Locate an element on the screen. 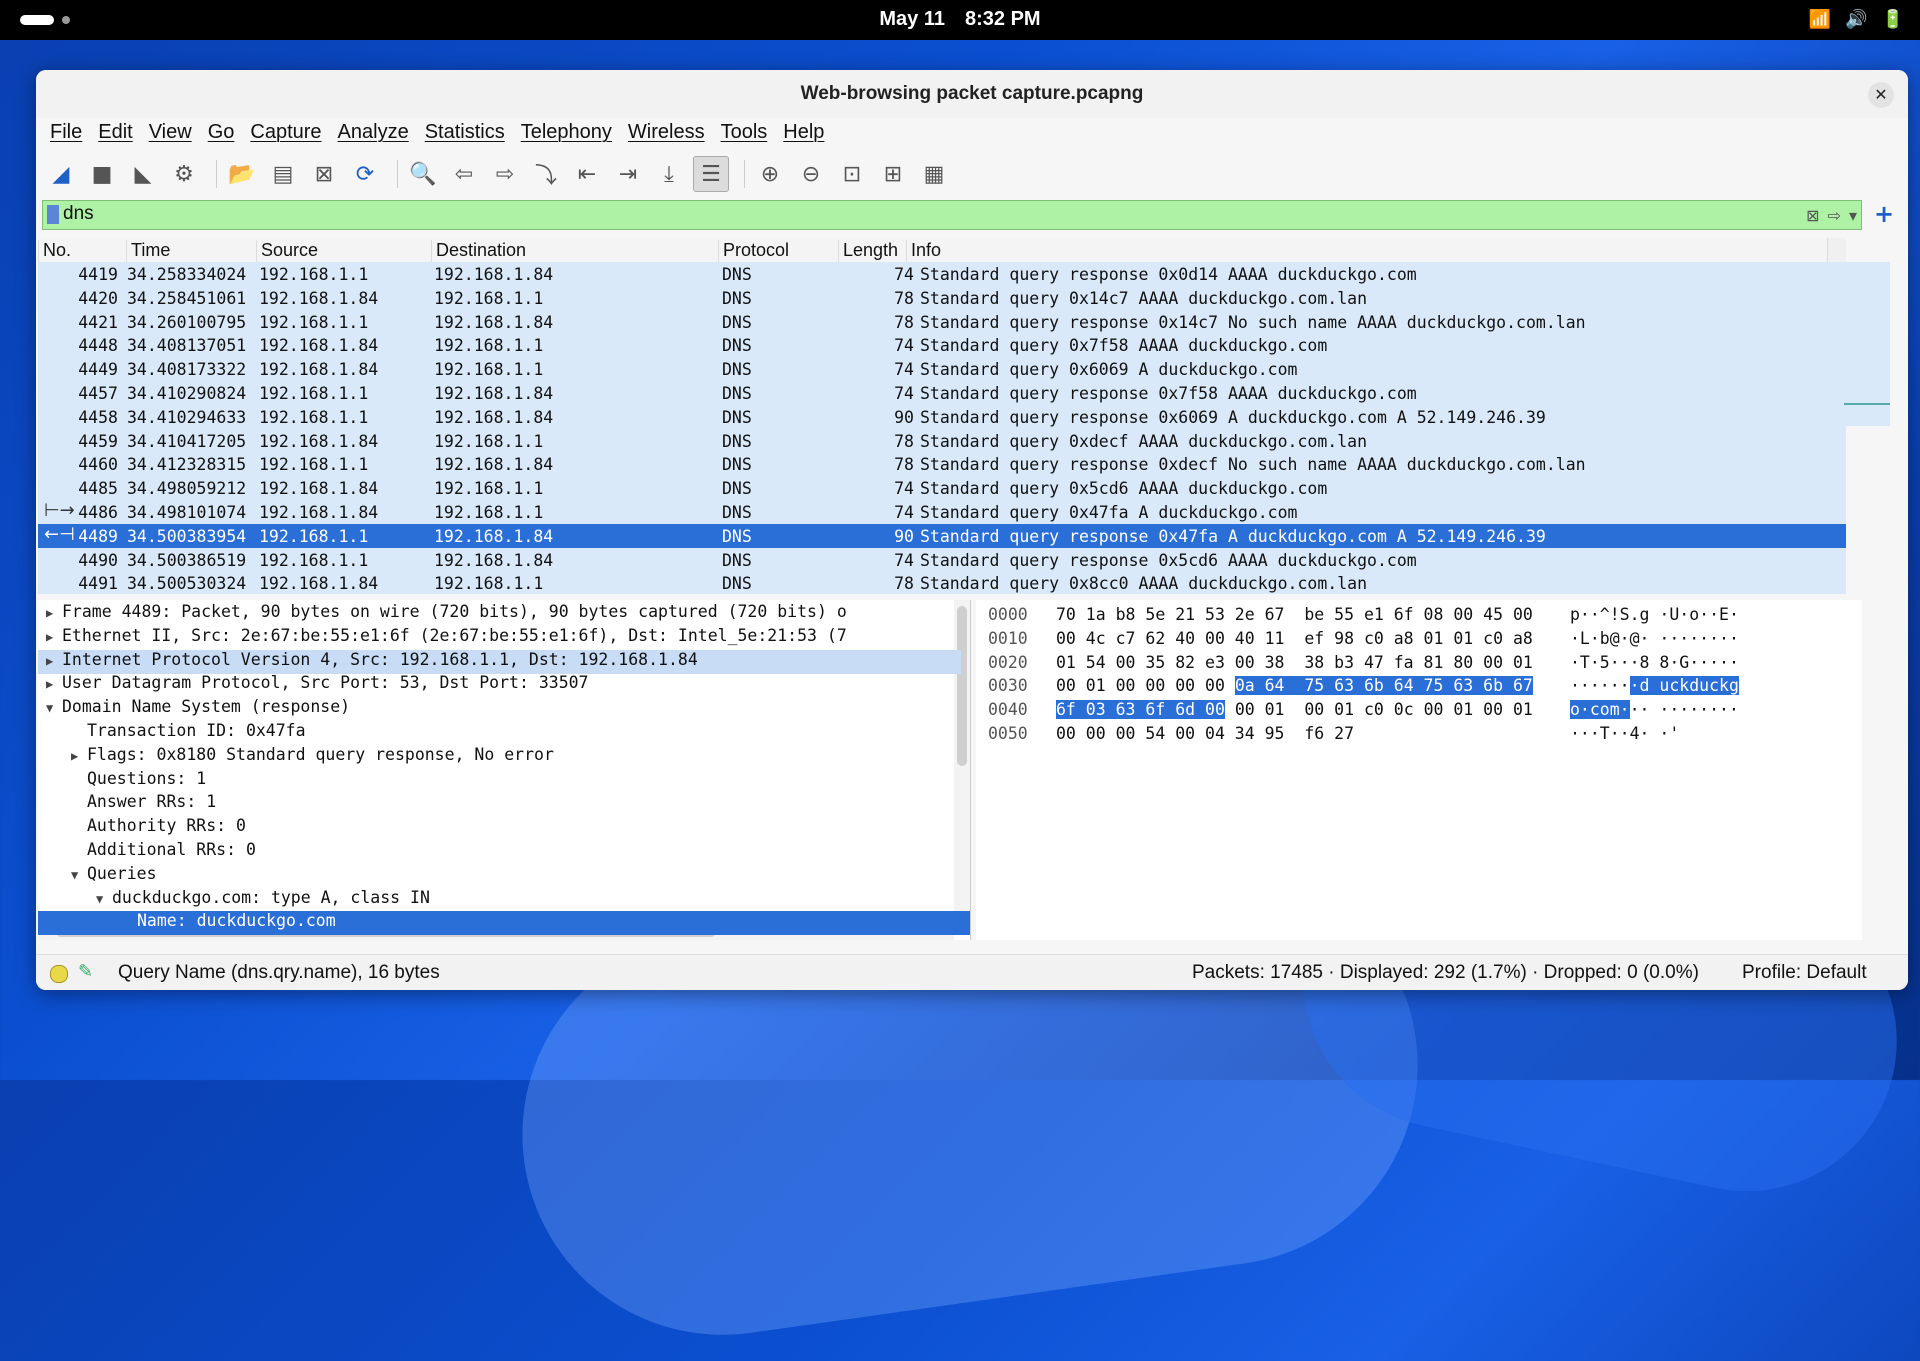  go-forward-icon: ⇨ is located at coordinates (505, 174).